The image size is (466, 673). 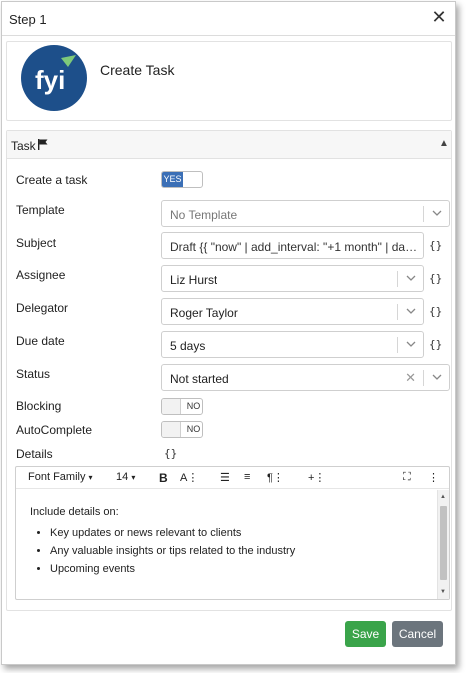 I want to click on more-options-icon: ⋮, so click(x=433, y=477).